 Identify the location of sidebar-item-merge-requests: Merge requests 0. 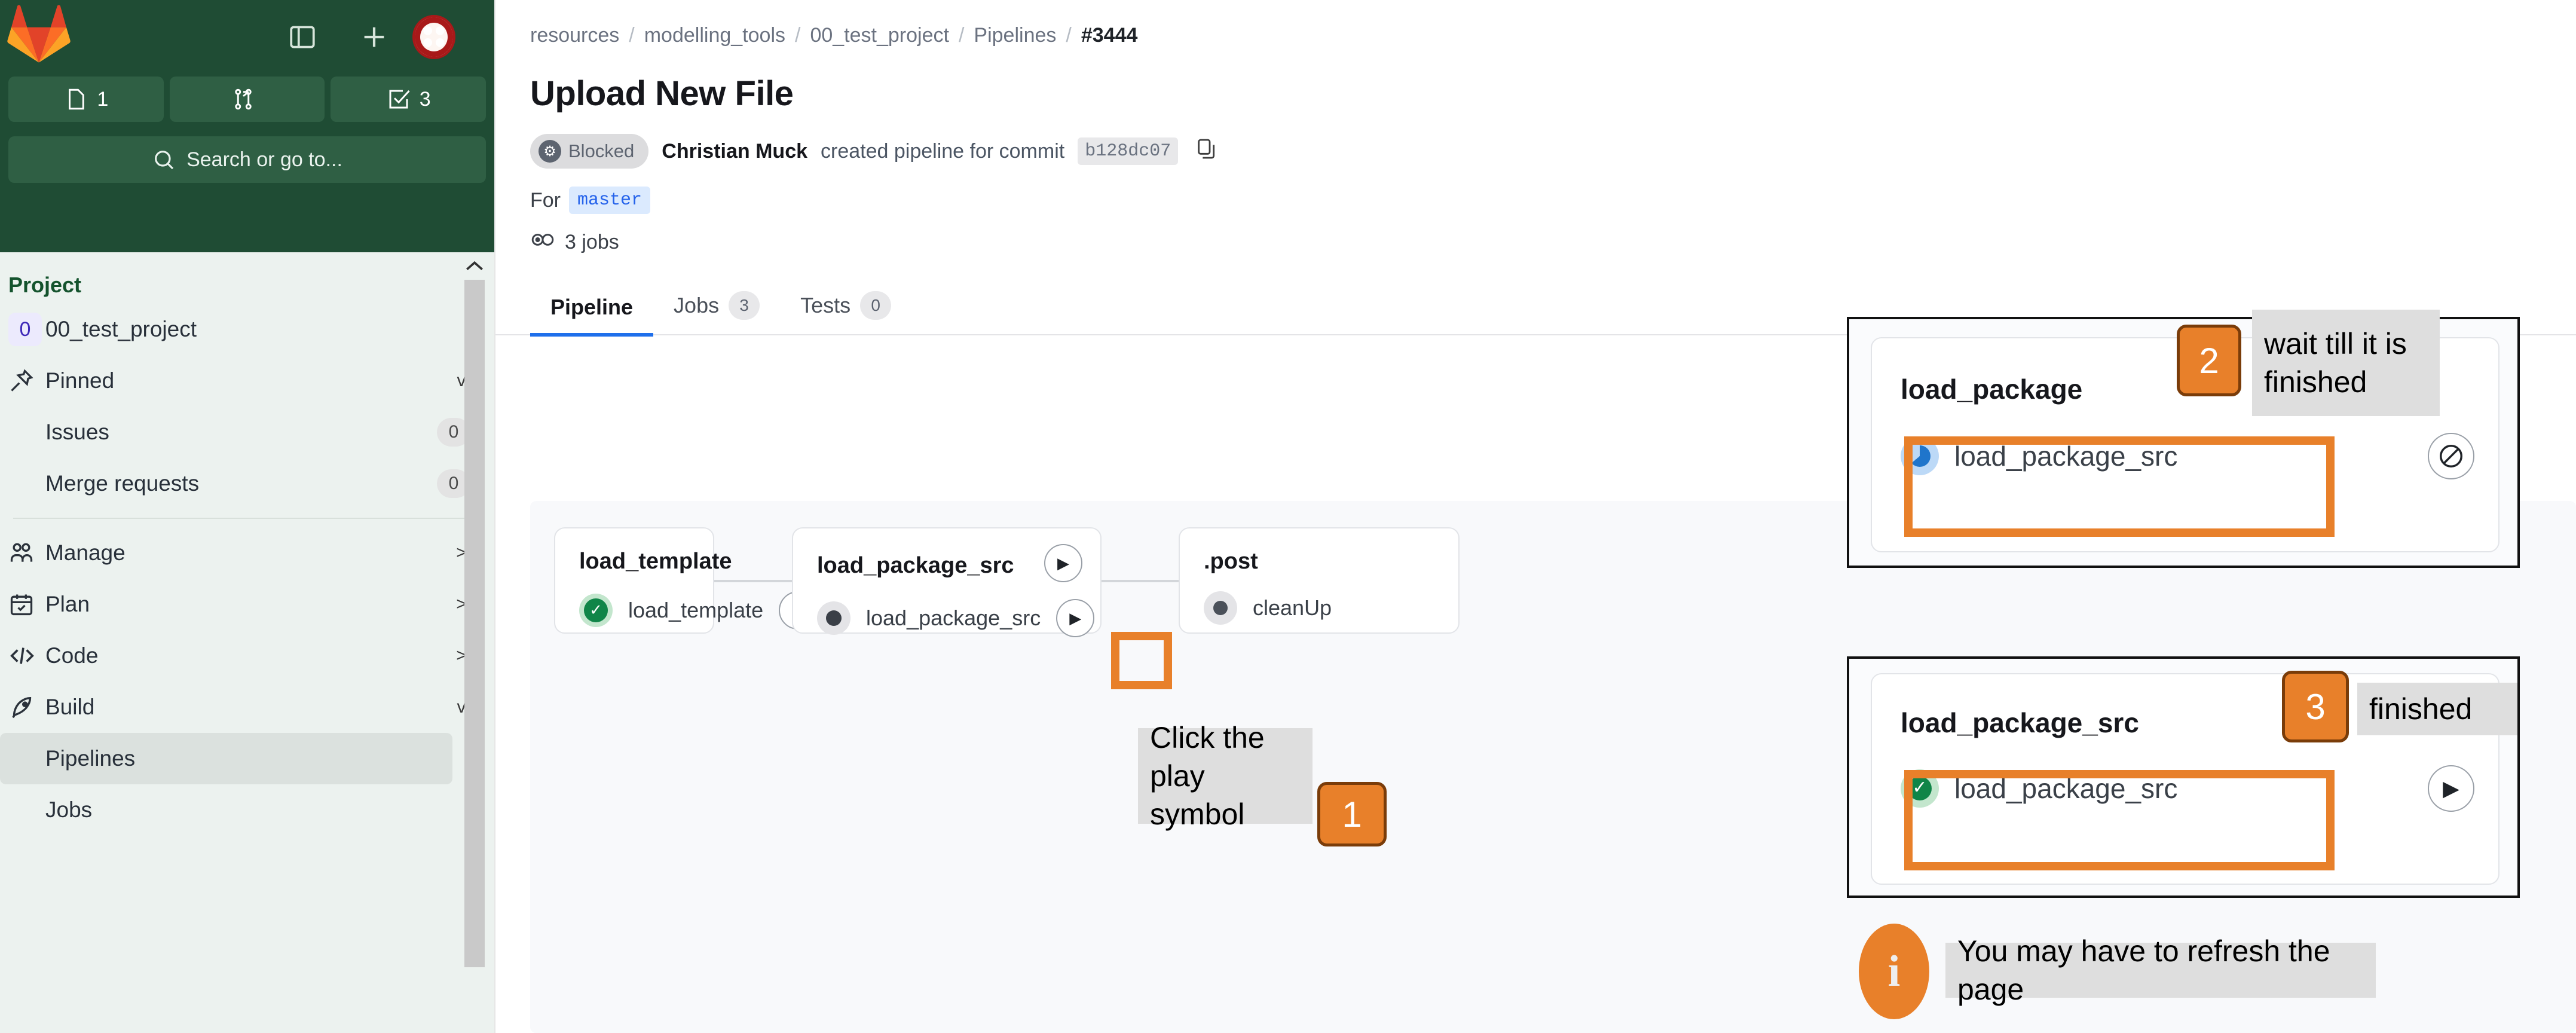
(247, 484).